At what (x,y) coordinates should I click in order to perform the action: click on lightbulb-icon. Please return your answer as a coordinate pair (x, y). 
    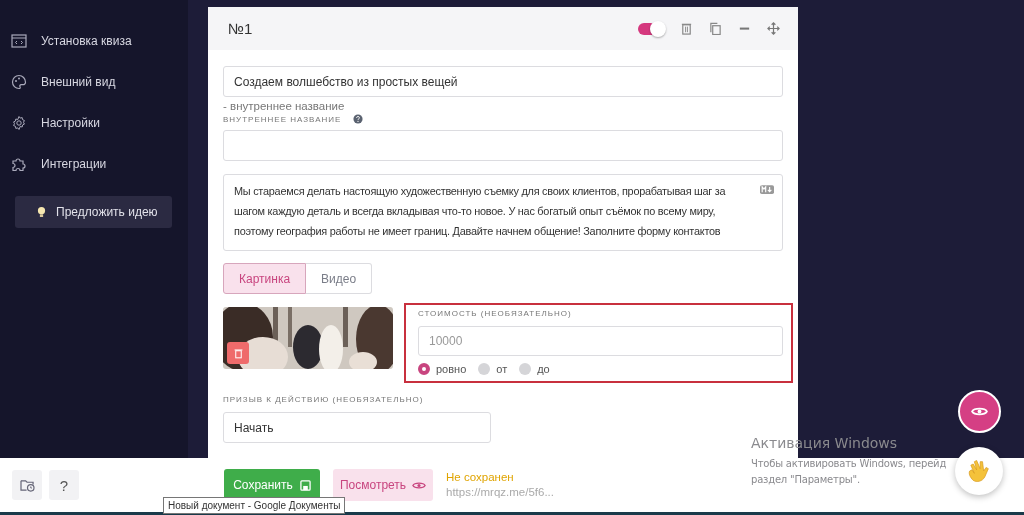
    Looking at the image, I should click on (41, 212).